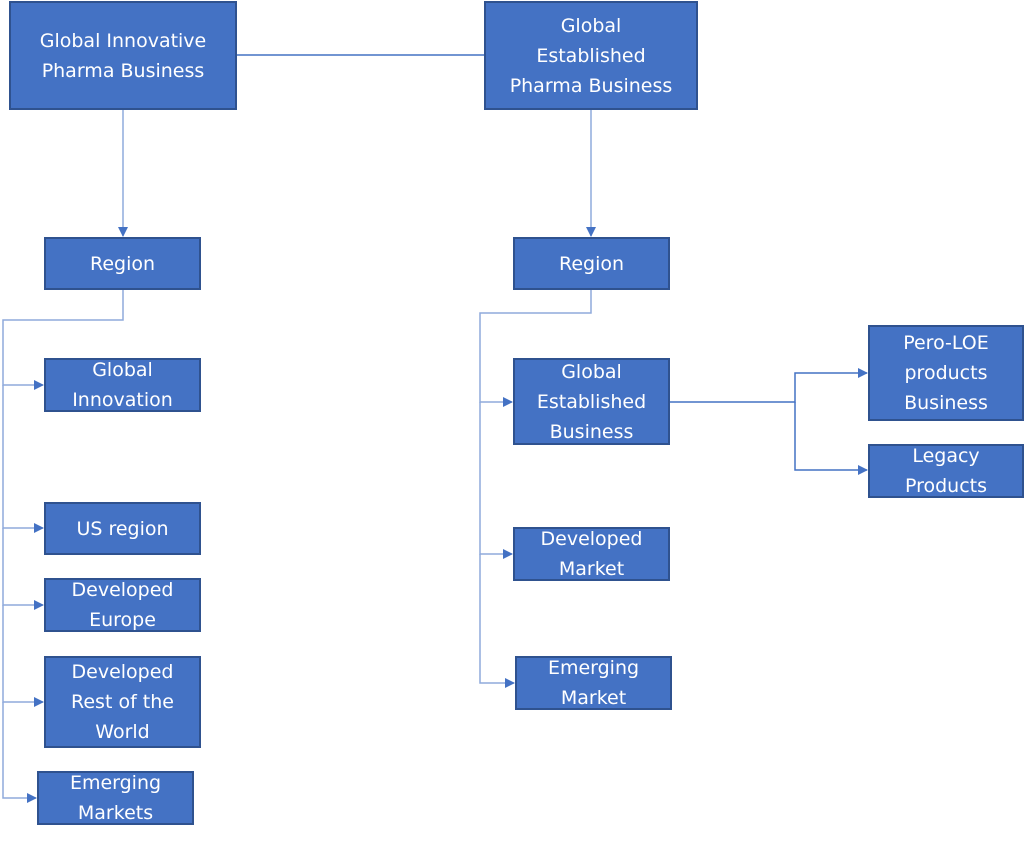 Image resolution: width=1024 pixels, height=843 pixels. What do you see at coordinates (591, 401) in the screenshot?
I see `node-global-established-business: Global Established Business` at bounding box center [591, 401].